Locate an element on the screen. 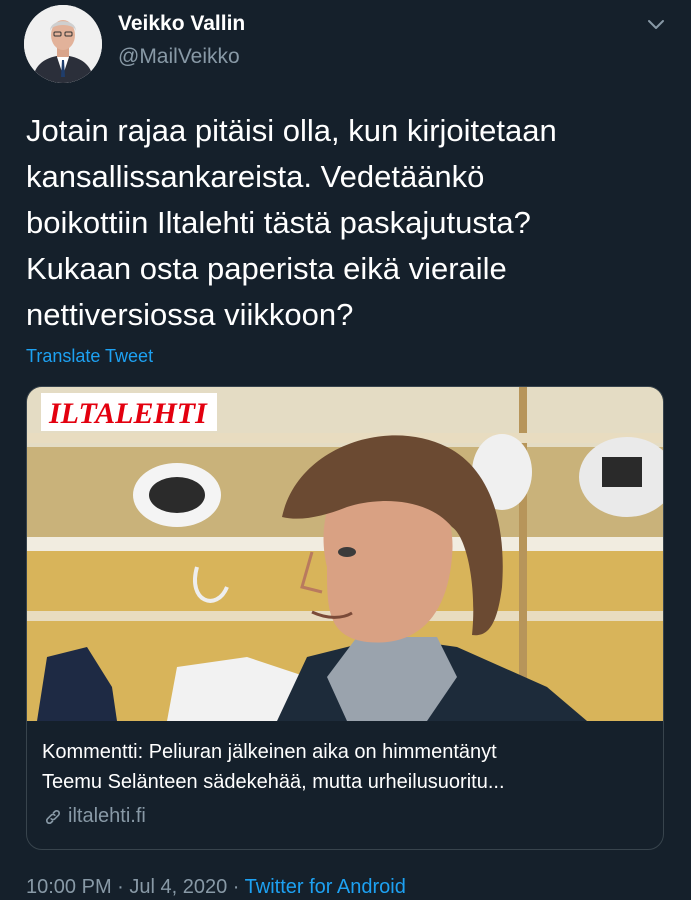 The width and height of the screenshot is (691, 900). tweet-date: Jul 4, 2020 is located at coordinates (178, 887).